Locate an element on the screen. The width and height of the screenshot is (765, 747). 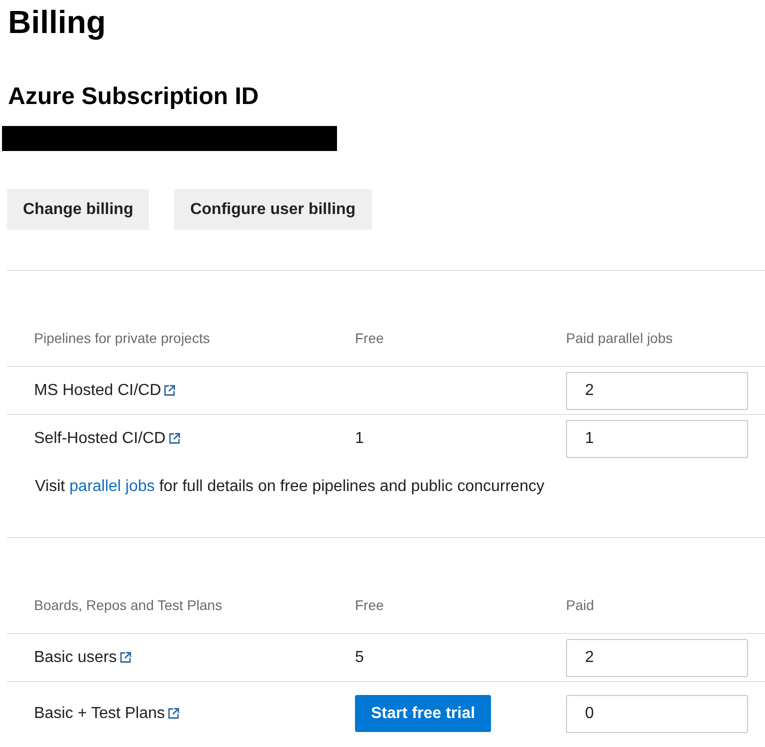
row-label: MS Hosted CI/CD is located at coordinates (98, 390).